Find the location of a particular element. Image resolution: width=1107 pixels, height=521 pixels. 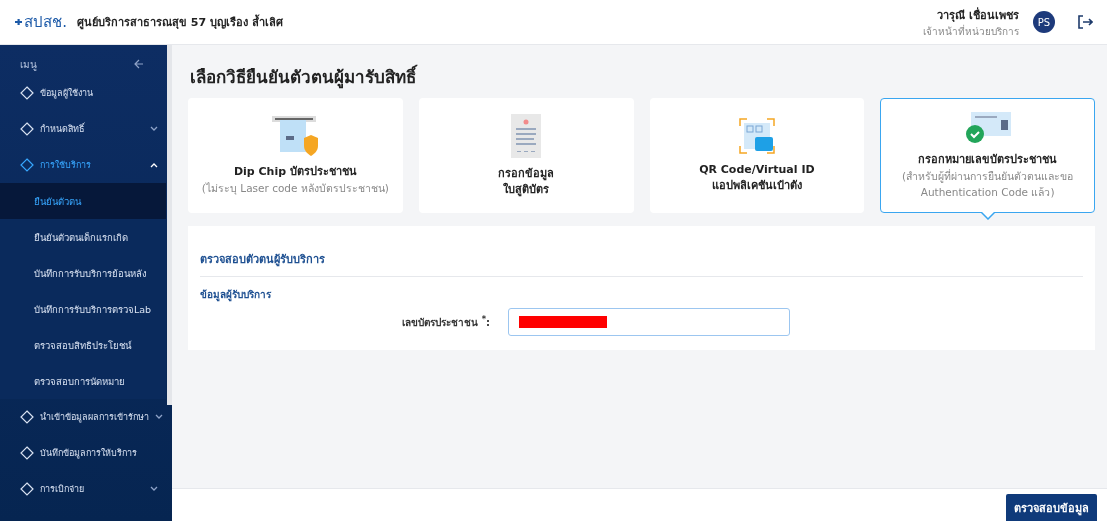

id-number-field is located at coordinates (649, 322).